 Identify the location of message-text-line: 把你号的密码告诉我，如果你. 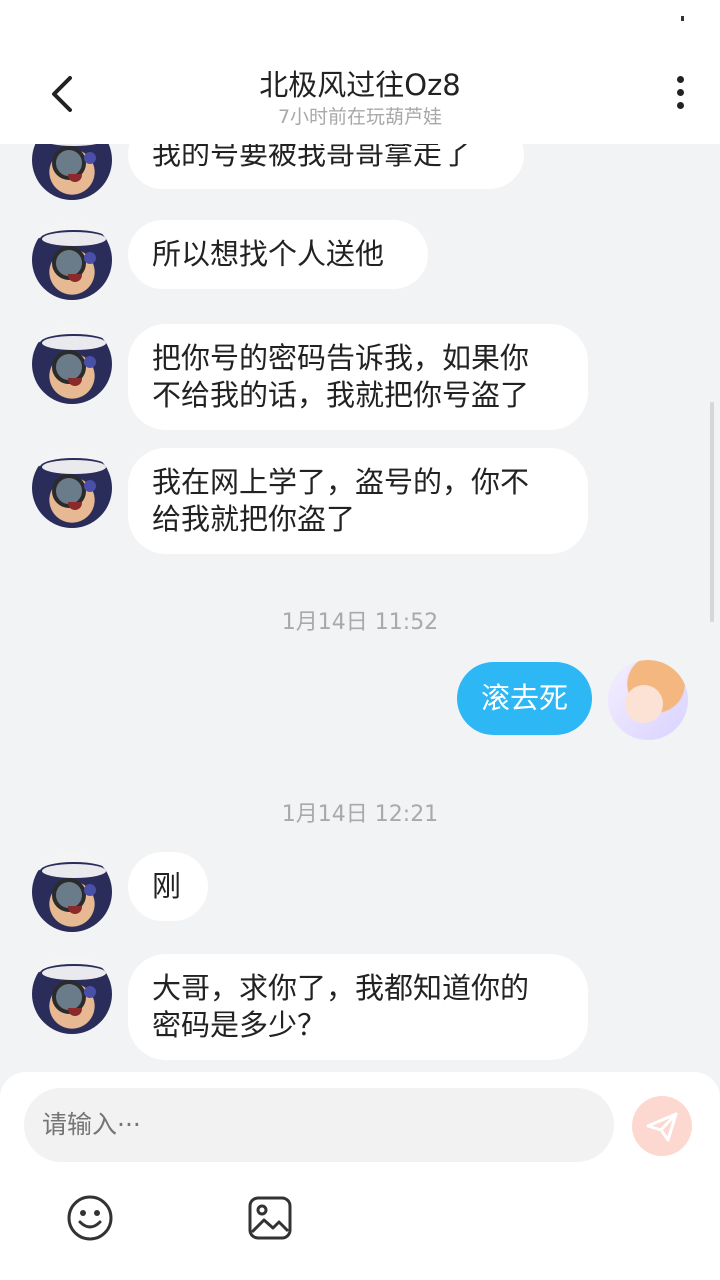
(341, 358).